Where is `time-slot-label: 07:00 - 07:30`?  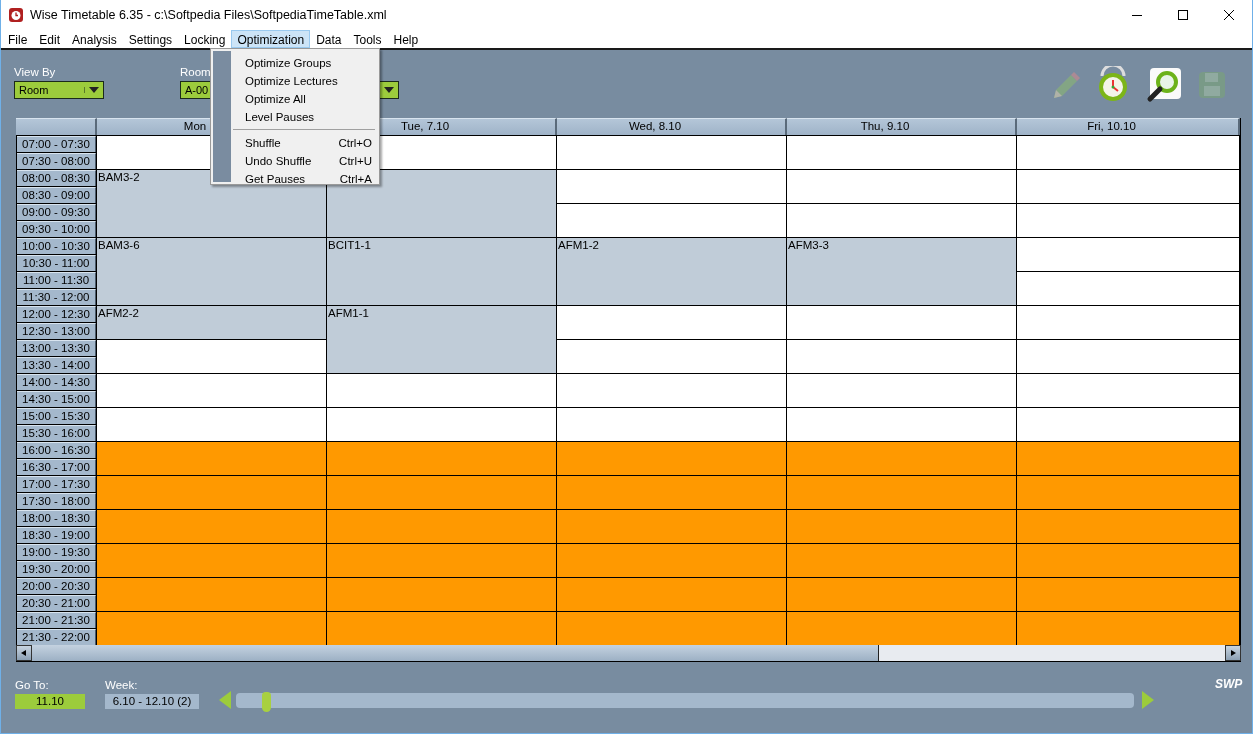
time-slot-label: 07:00 - 07:30 is located at coordinates (56, 144).